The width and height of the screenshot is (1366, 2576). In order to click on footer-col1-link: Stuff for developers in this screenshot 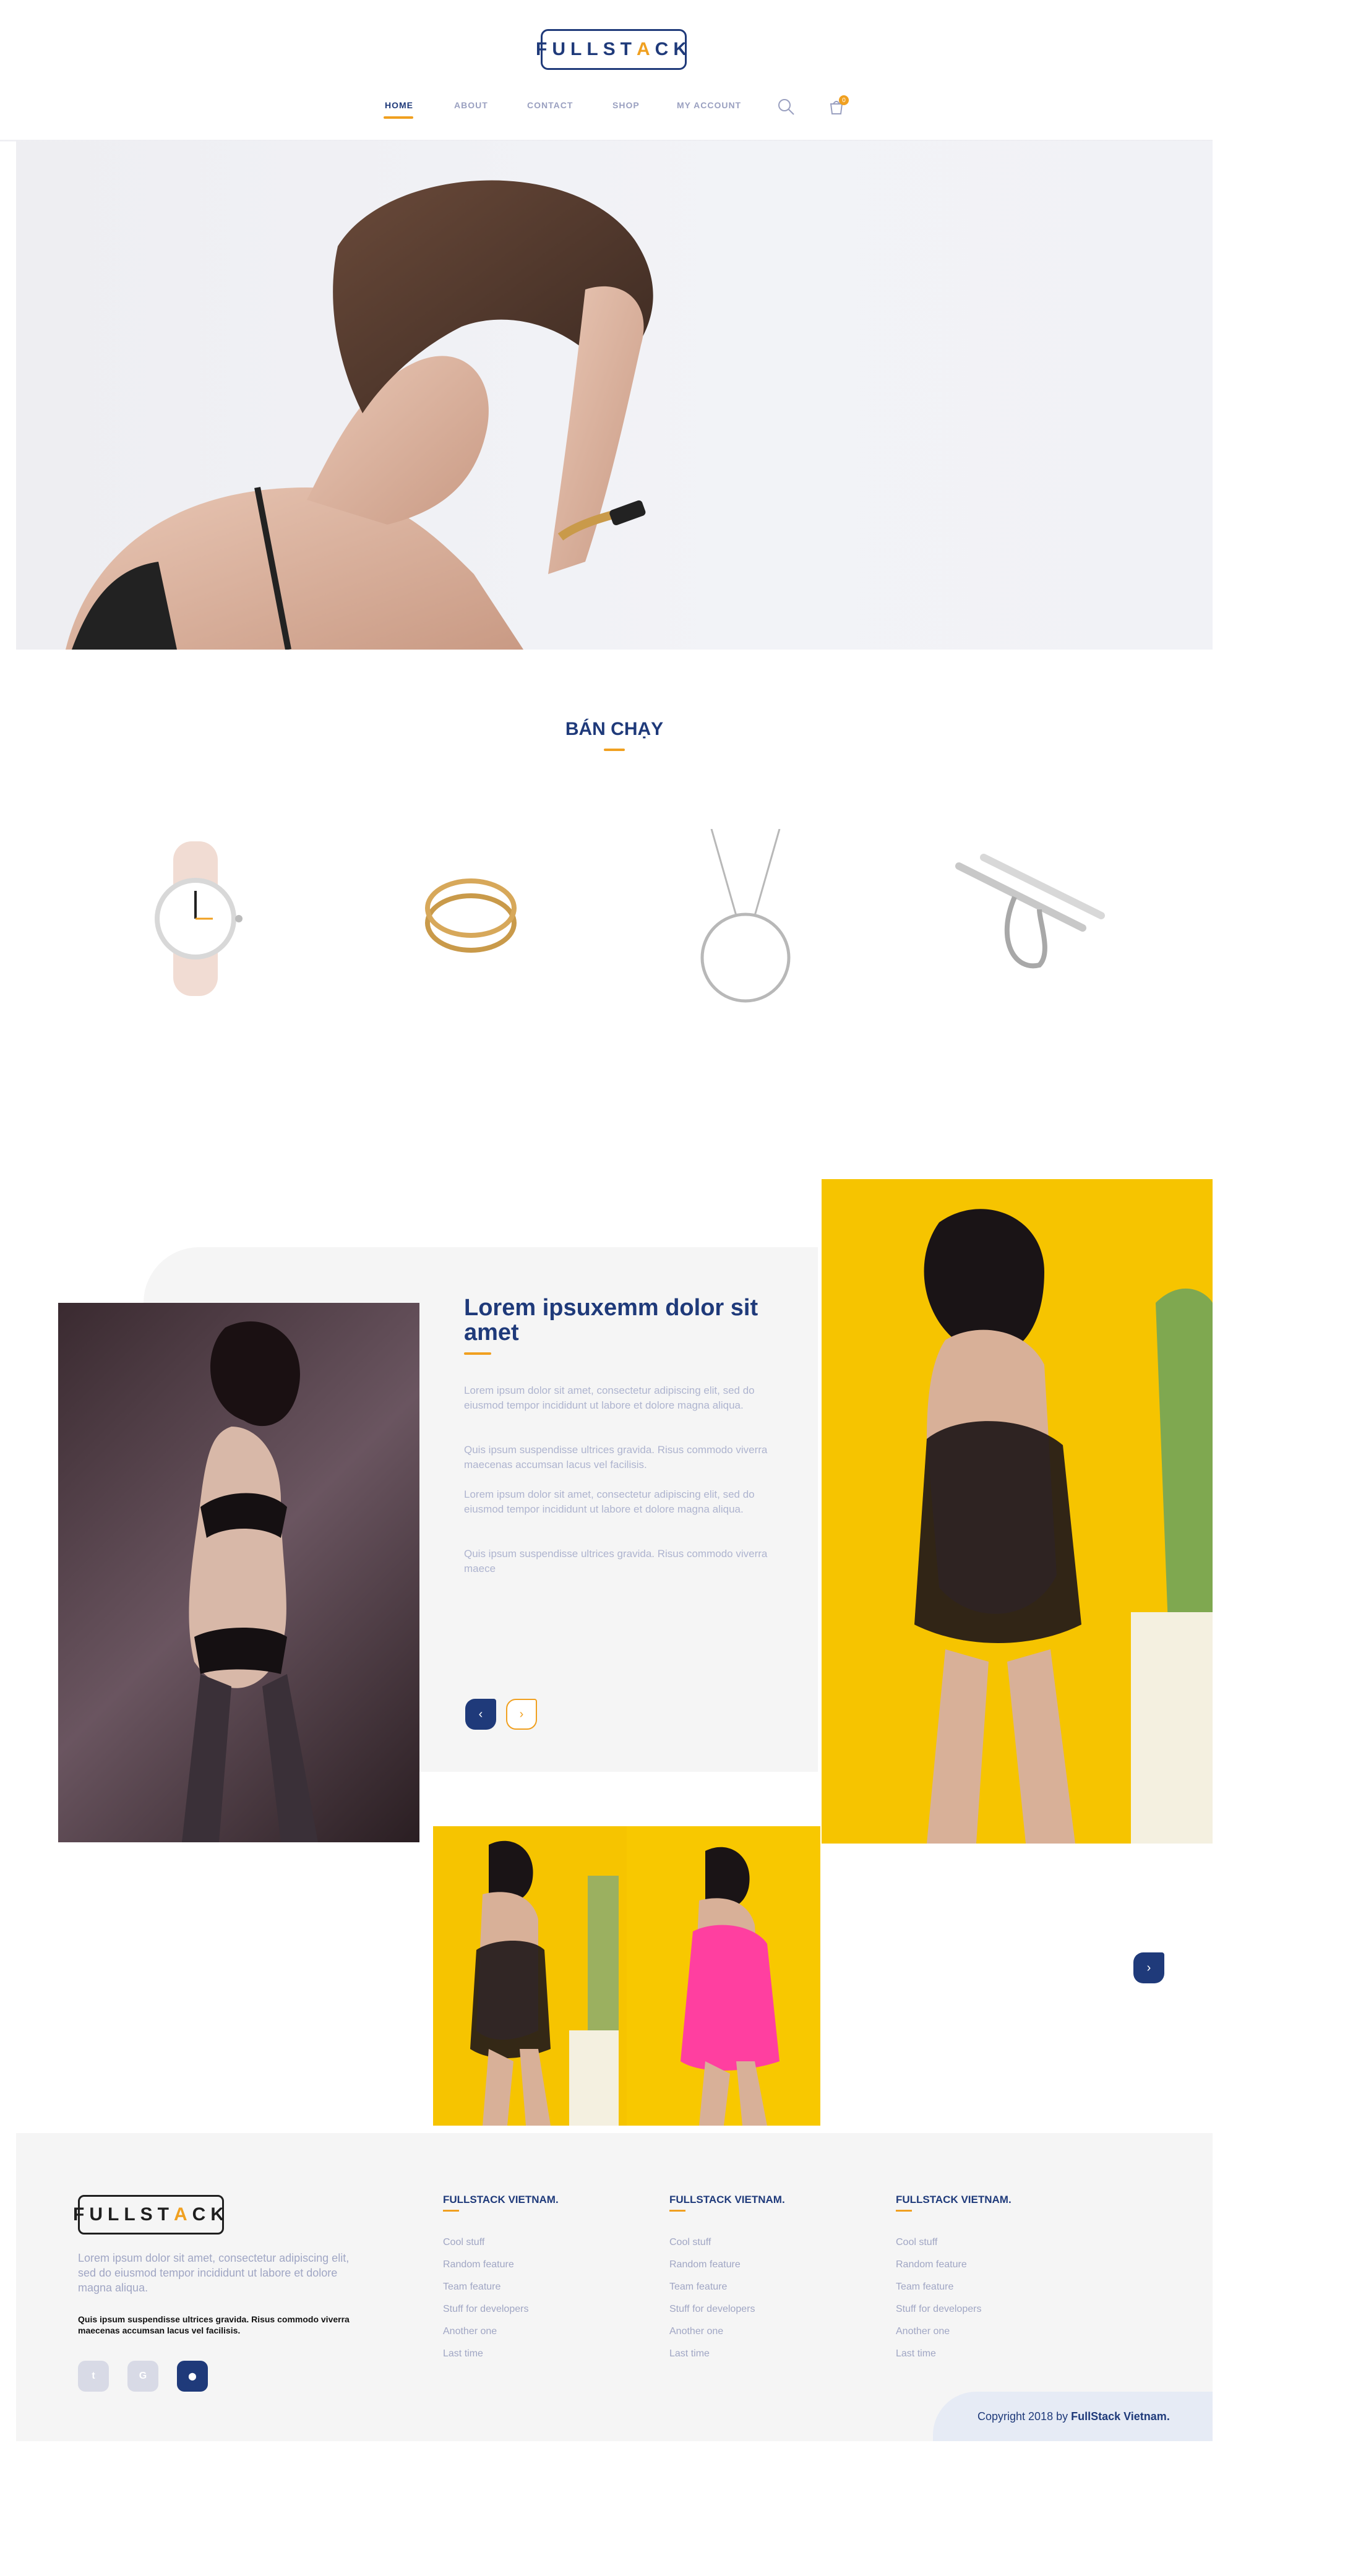, I will do `click(486, 2309)`.